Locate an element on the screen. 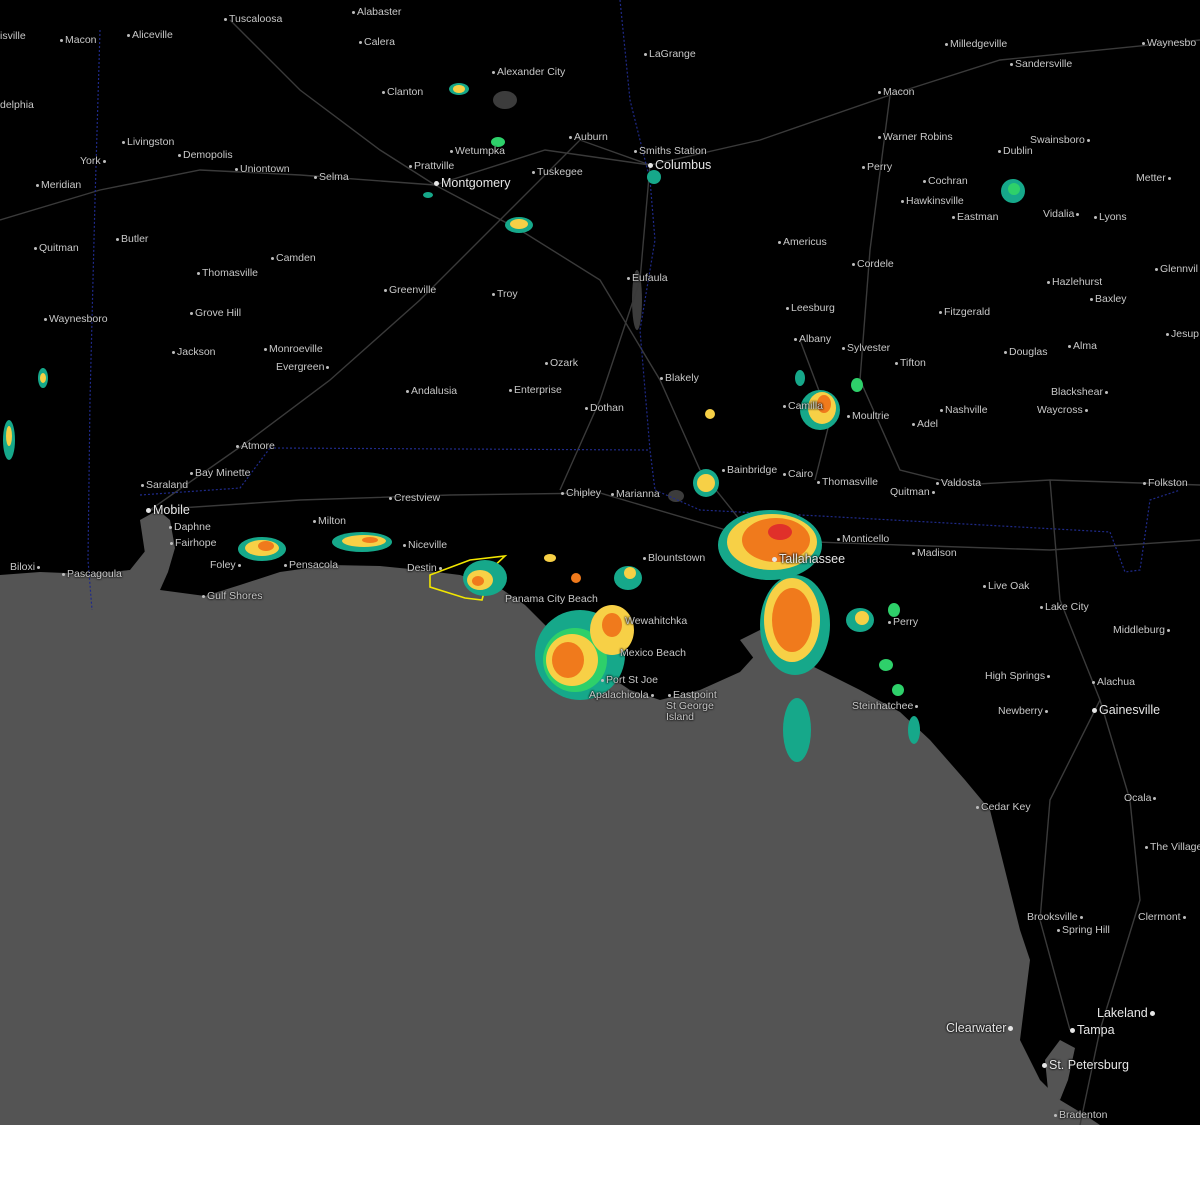 Image resolution: width=1200 pixels, height=1200 pixels. city-label: Montgomery is located at coordinates (471, 183).